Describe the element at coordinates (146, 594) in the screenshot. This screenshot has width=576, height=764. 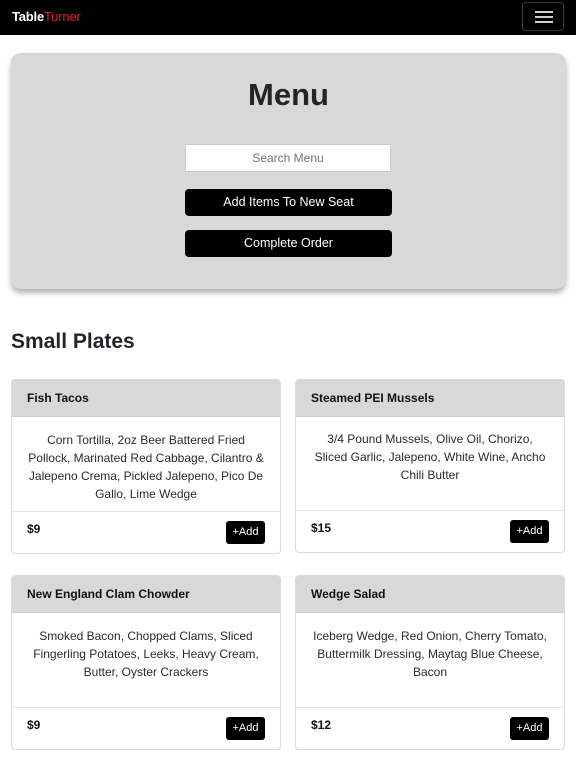
I see `menu-item-name: New England Clam Chowder` at that location.